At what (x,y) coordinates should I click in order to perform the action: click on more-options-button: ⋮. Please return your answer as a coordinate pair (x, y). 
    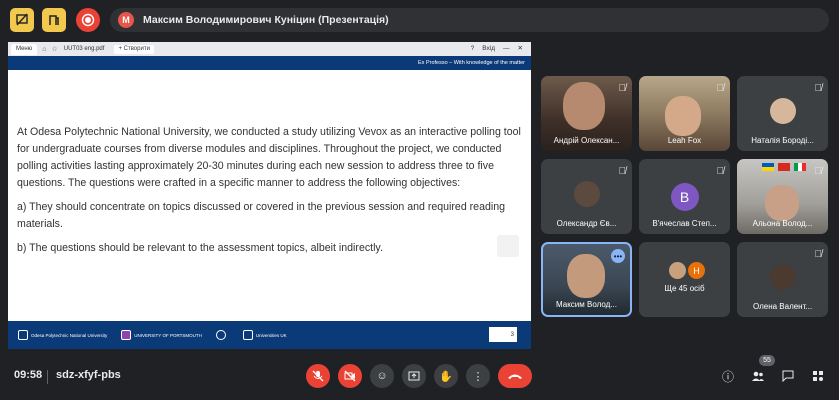
    Looking at the image, I should click on (478, 376).